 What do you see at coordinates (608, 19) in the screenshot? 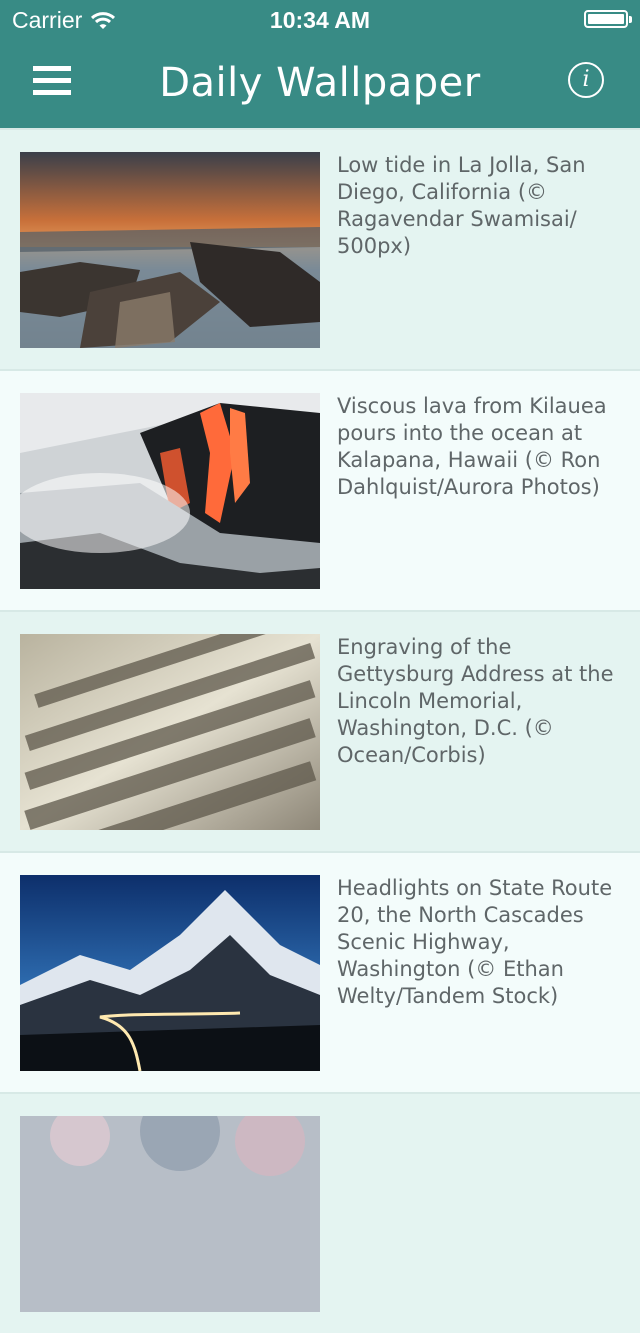
I see `battery-icon` at bounding box center [608, 19].